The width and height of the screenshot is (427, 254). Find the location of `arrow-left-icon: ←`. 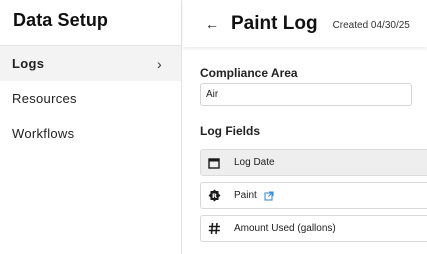

arrow-left-icon: ← is located at coordinates (212, 24).